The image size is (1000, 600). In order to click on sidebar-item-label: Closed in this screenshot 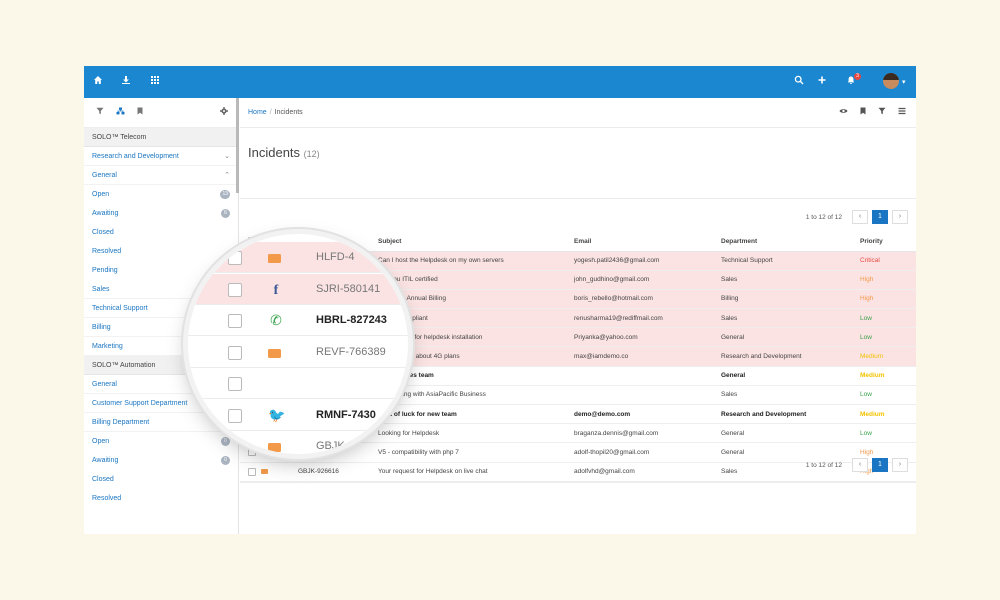, I will do `click(103, 232)`.